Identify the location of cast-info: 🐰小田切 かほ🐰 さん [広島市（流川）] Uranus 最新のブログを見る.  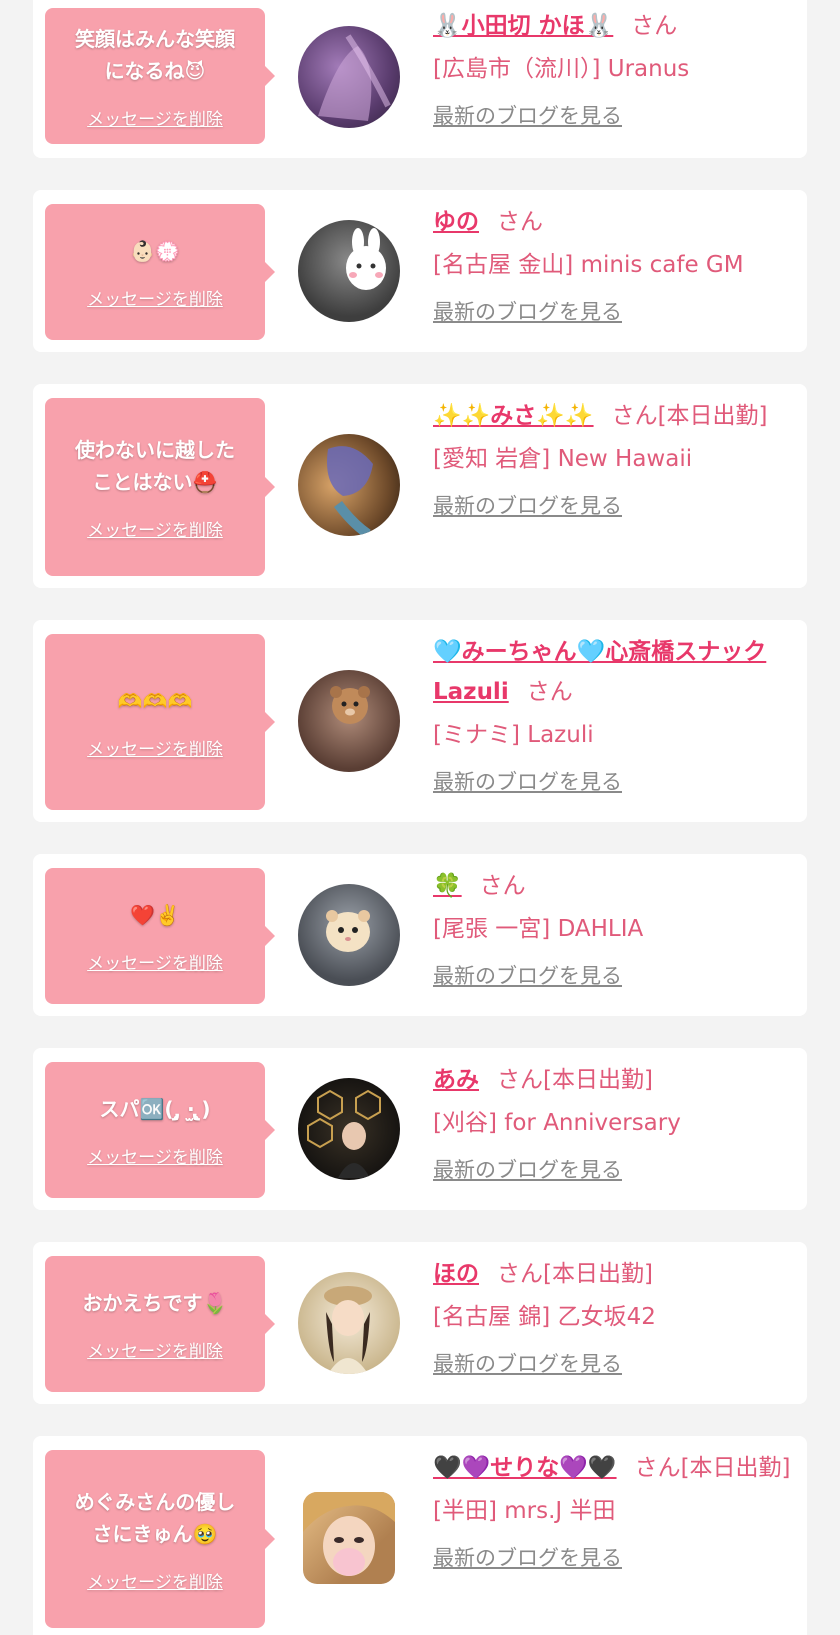
(613, 68).